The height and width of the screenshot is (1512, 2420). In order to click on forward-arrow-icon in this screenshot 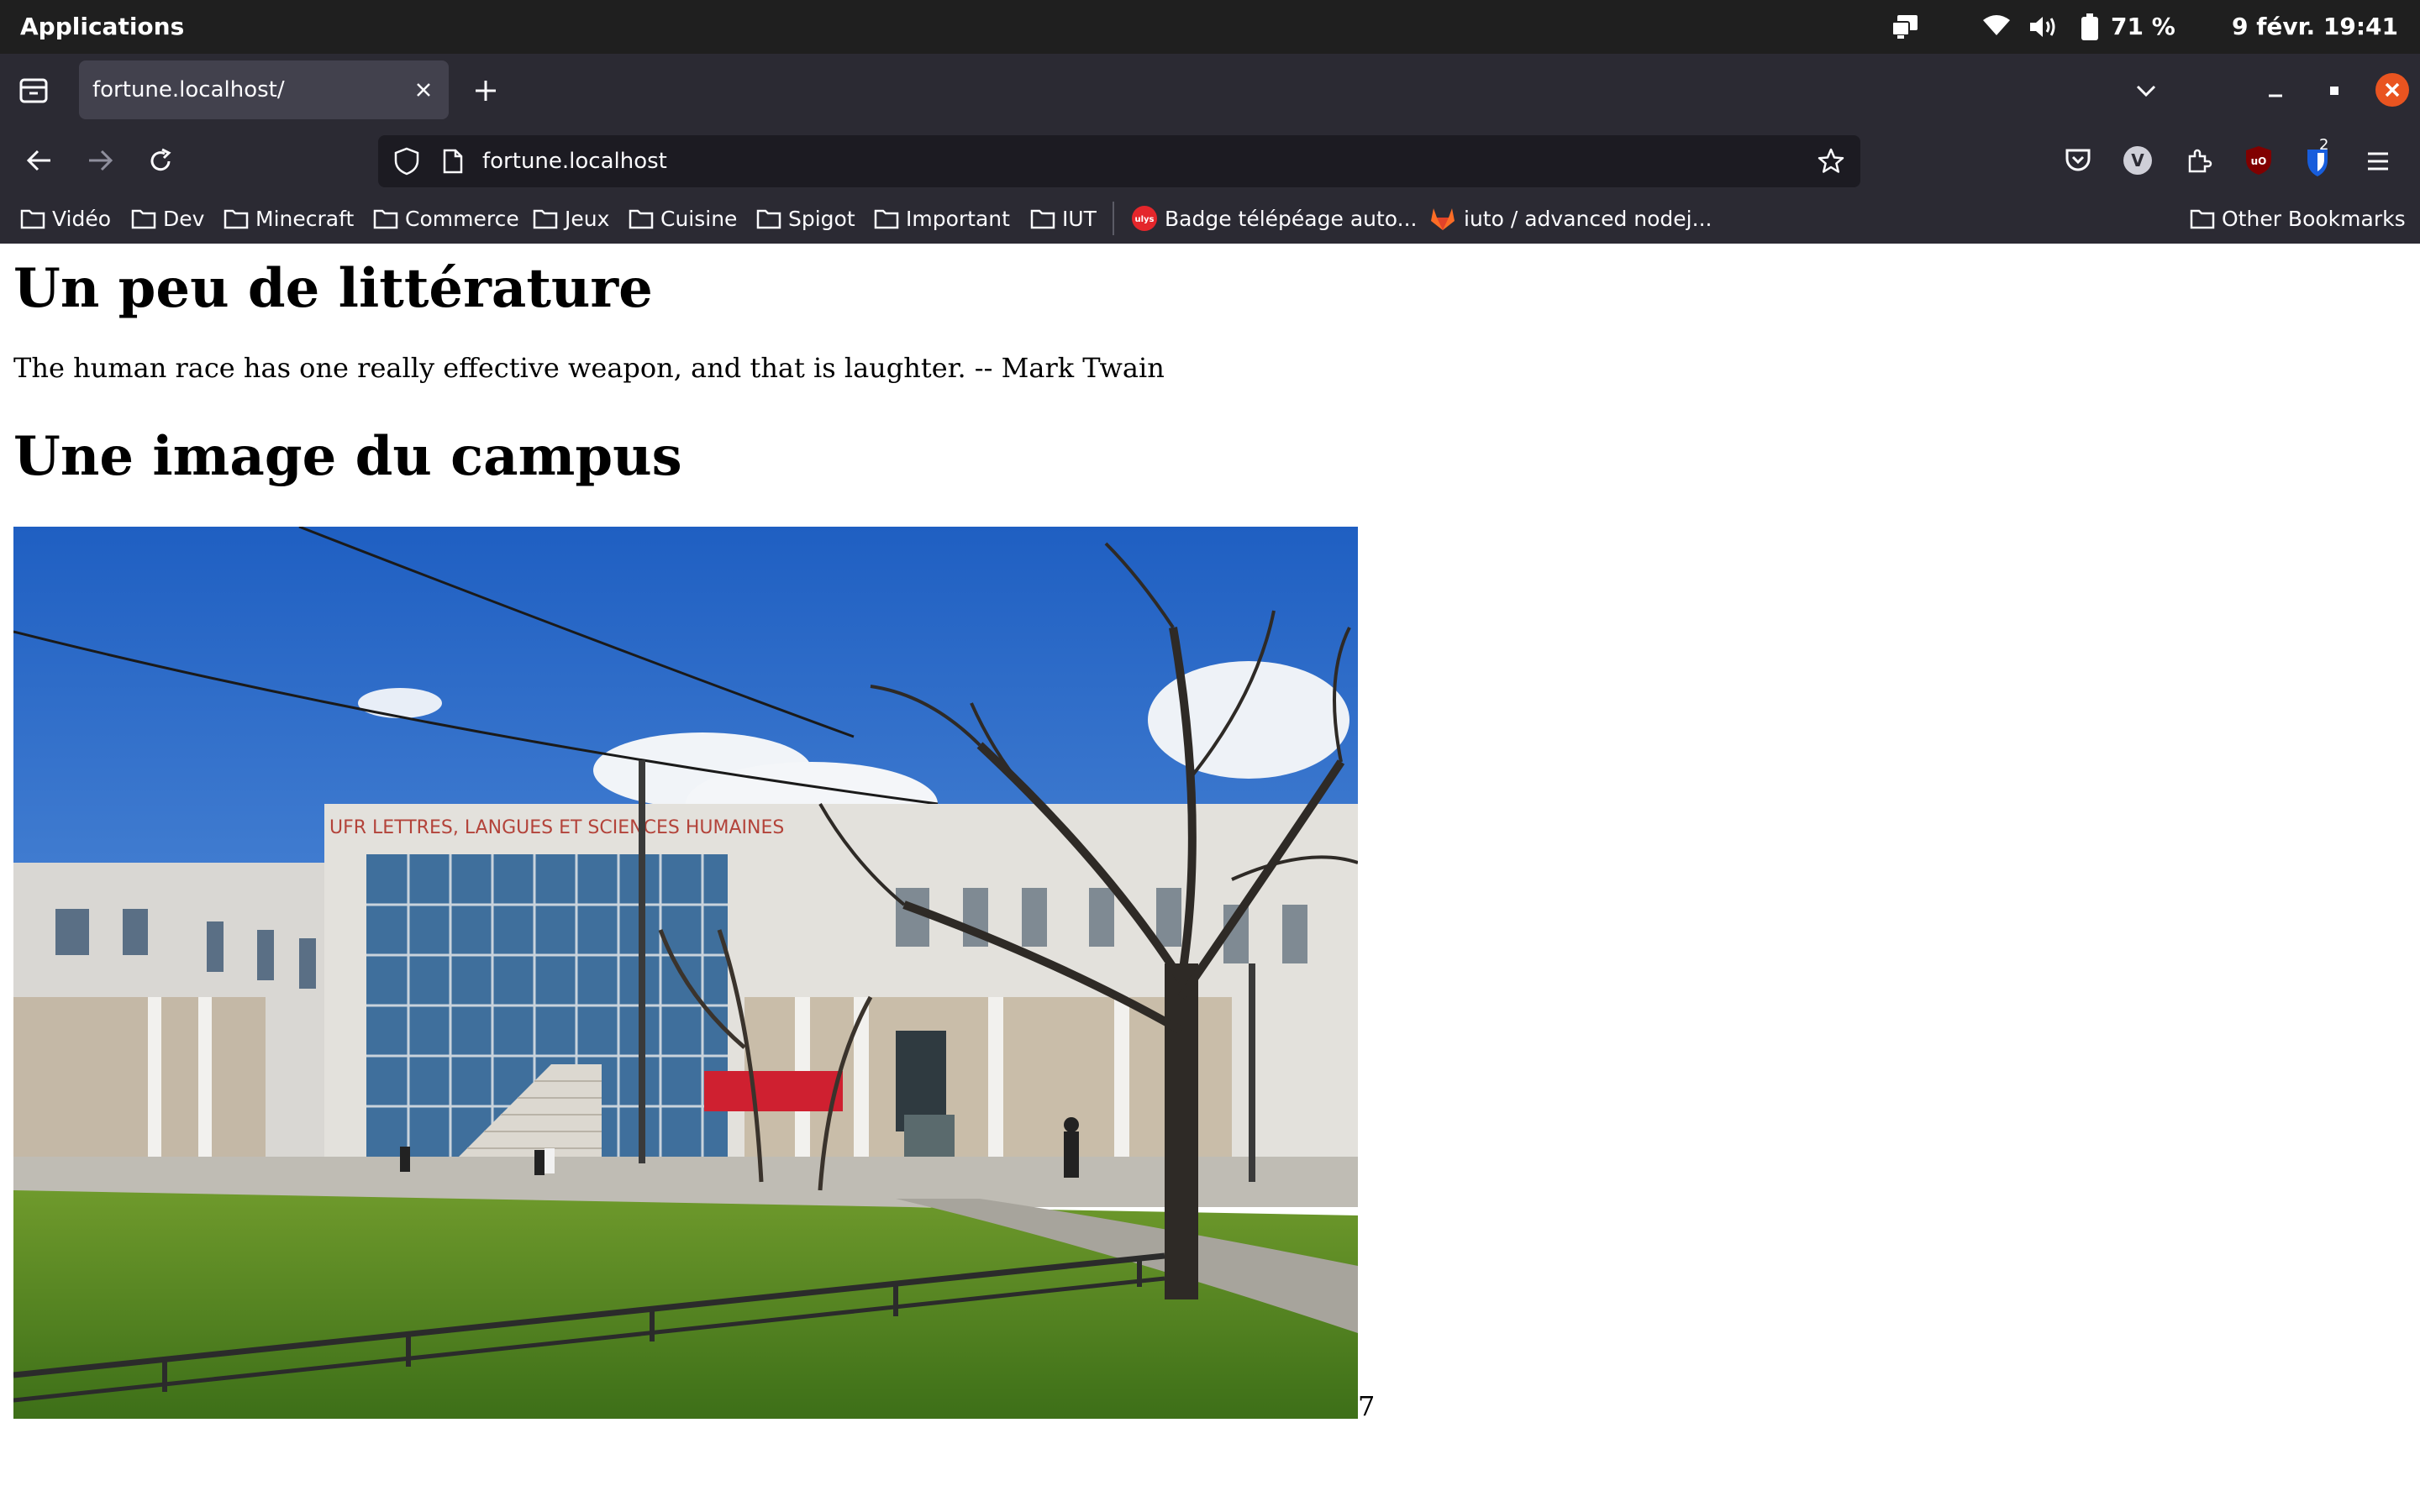, I will do `click(100, 160)`.